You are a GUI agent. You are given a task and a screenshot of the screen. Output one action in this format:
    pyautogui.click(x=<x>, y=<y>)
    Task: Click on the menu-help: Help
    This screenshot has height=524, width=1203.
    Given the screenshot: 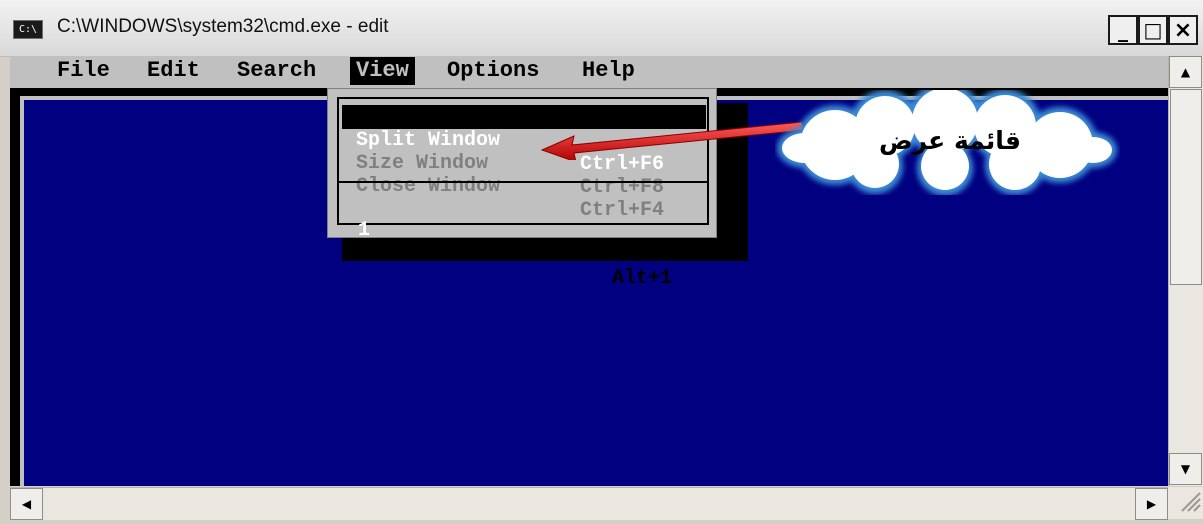 What is the action you would take?
    pyautogui.click(x=608, y=71)
    